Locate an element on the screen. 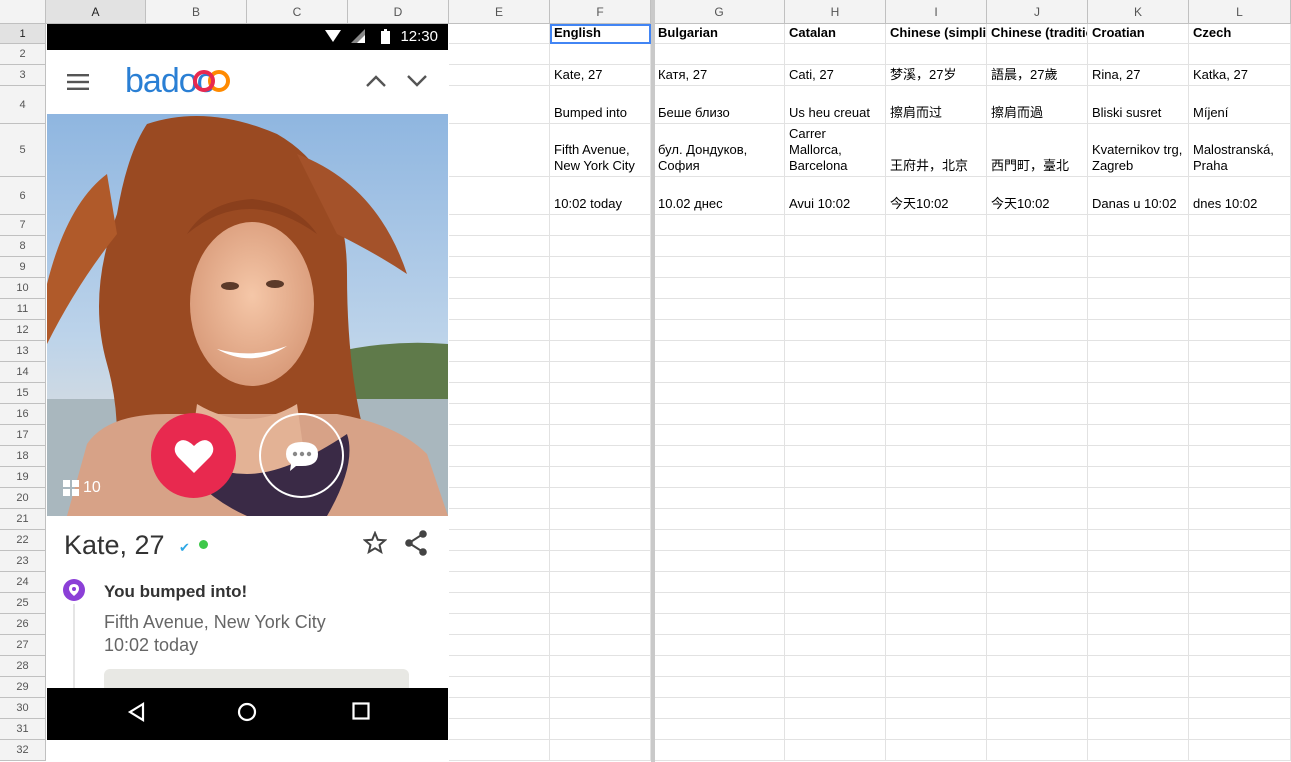 The width and height of the screenshot is (1291, 762). cell-l17 is located at coordinates (1240, 435).